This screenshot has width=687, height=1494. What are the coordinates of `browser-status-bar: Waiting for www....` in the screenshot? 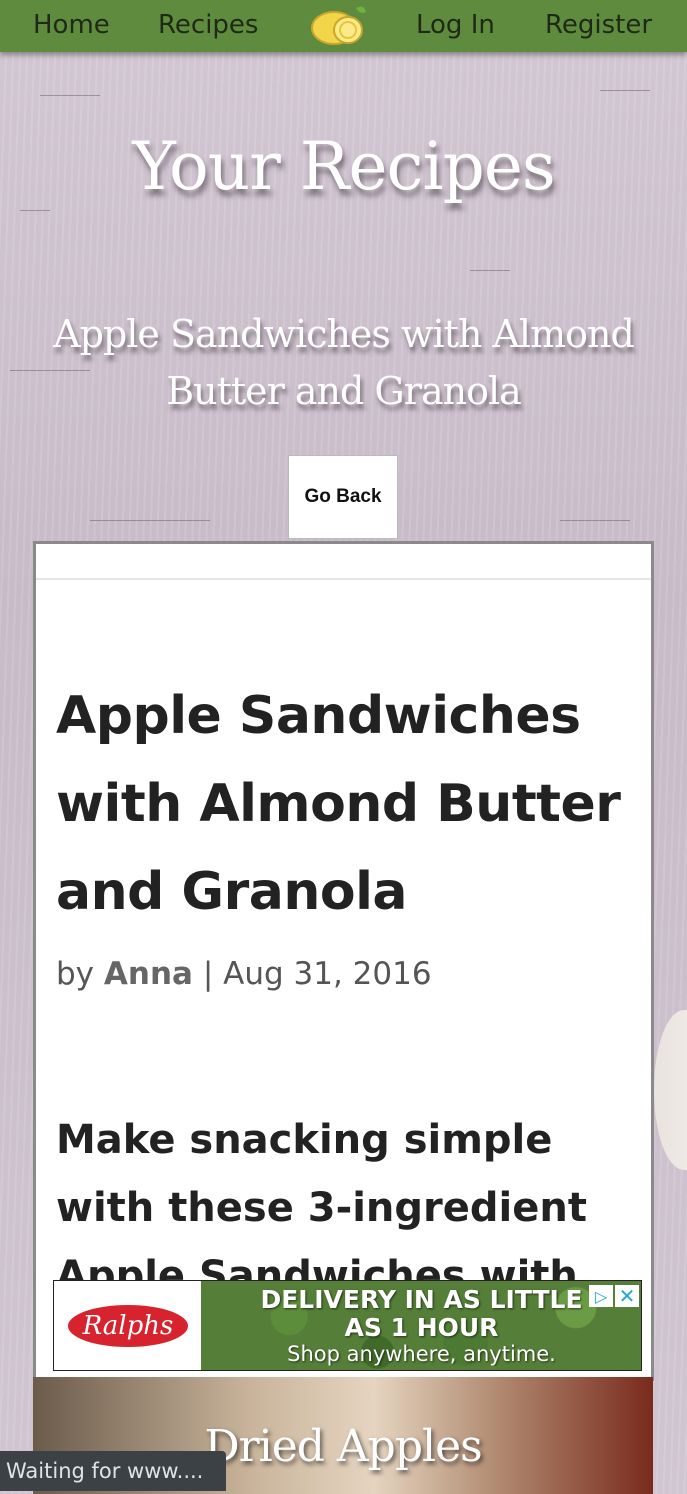 It's located at (113, 1471).